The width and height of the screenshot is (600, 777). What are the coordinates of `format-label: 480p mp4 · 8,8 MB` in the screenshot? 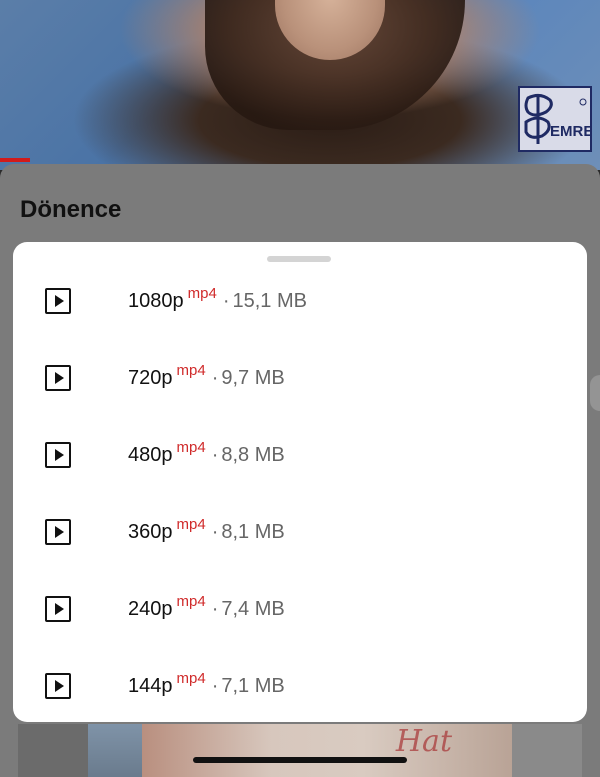 It's located at (206, 453).